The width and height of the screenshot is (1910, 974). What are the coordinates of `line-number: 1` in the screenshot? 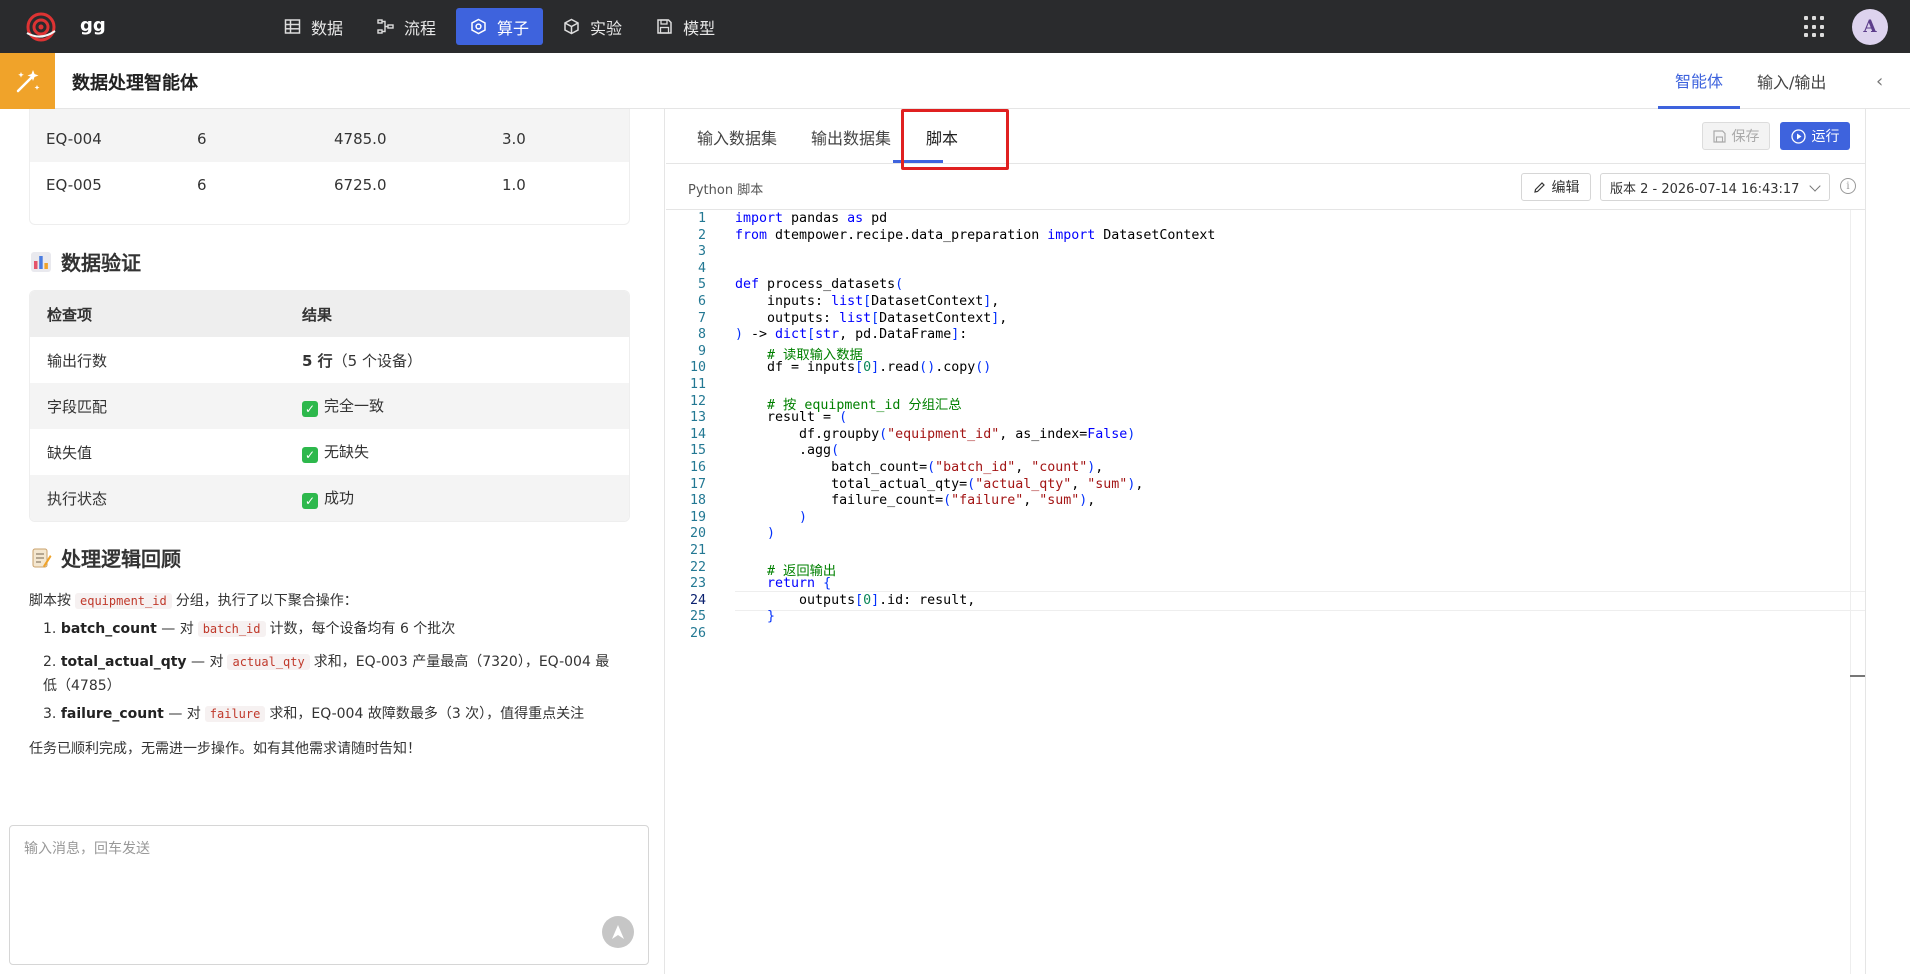 It's located at (701, 218).